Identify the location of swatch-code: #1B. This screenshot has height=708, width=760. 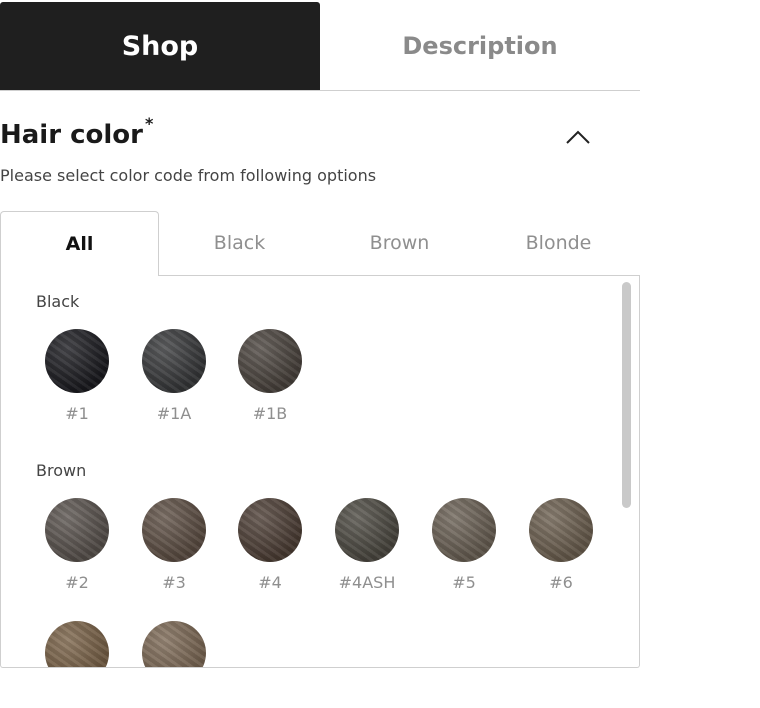
(270, 413).